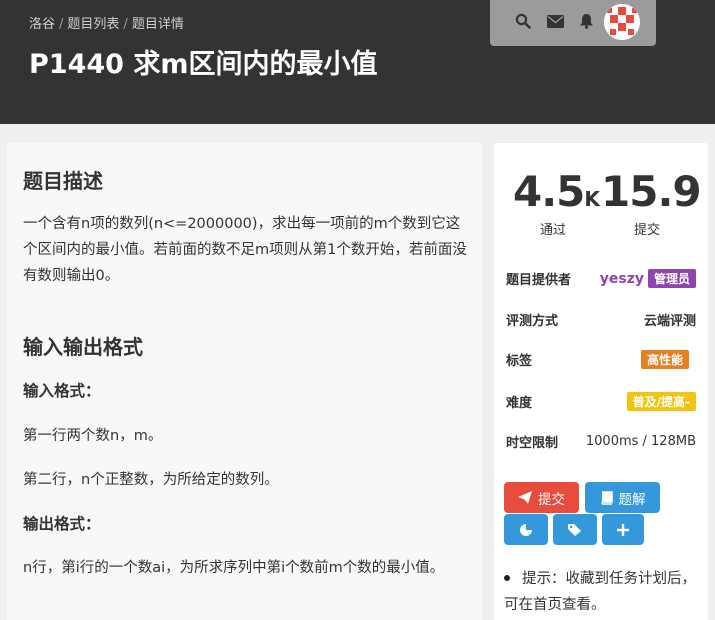 Image resolution: width=715 pixels, height=620 pixels. Describe the element at coordinates (234, 568) in the screenshot. I see `output-format-text: n行，第i行的一个数ai，为所求序列中第i个数前m个数的最小值。` at that location.